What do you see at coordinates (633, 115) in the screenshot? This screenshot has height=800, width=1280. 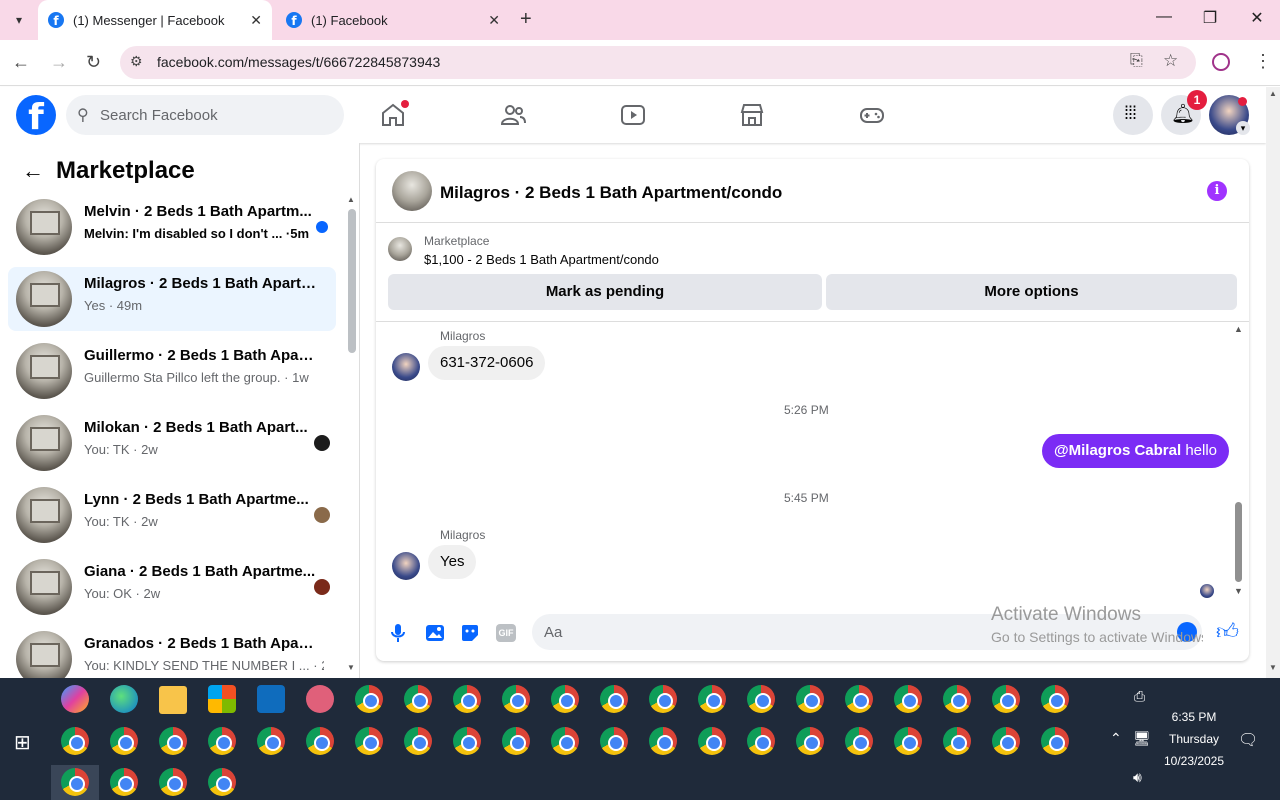 I see `watch-icon` at bounding box center [633, 115].